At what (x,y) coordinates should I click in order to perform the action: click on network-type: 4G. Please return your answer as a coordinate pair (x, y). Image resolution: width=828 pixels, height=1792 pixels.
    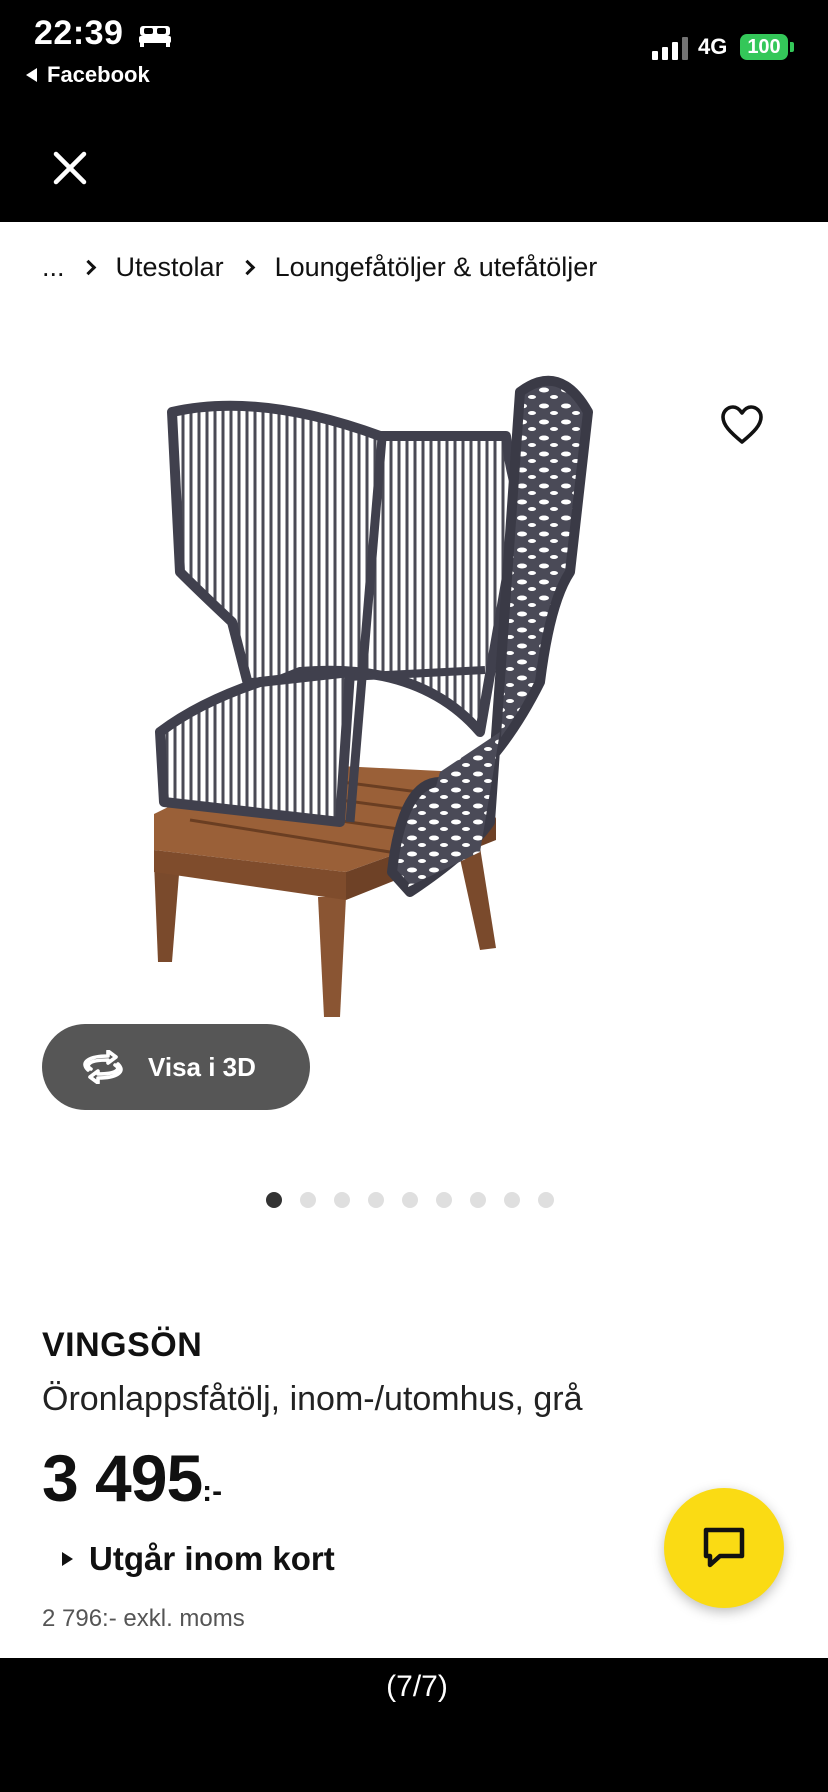
    Looking at the image, I should click on (713, 46).